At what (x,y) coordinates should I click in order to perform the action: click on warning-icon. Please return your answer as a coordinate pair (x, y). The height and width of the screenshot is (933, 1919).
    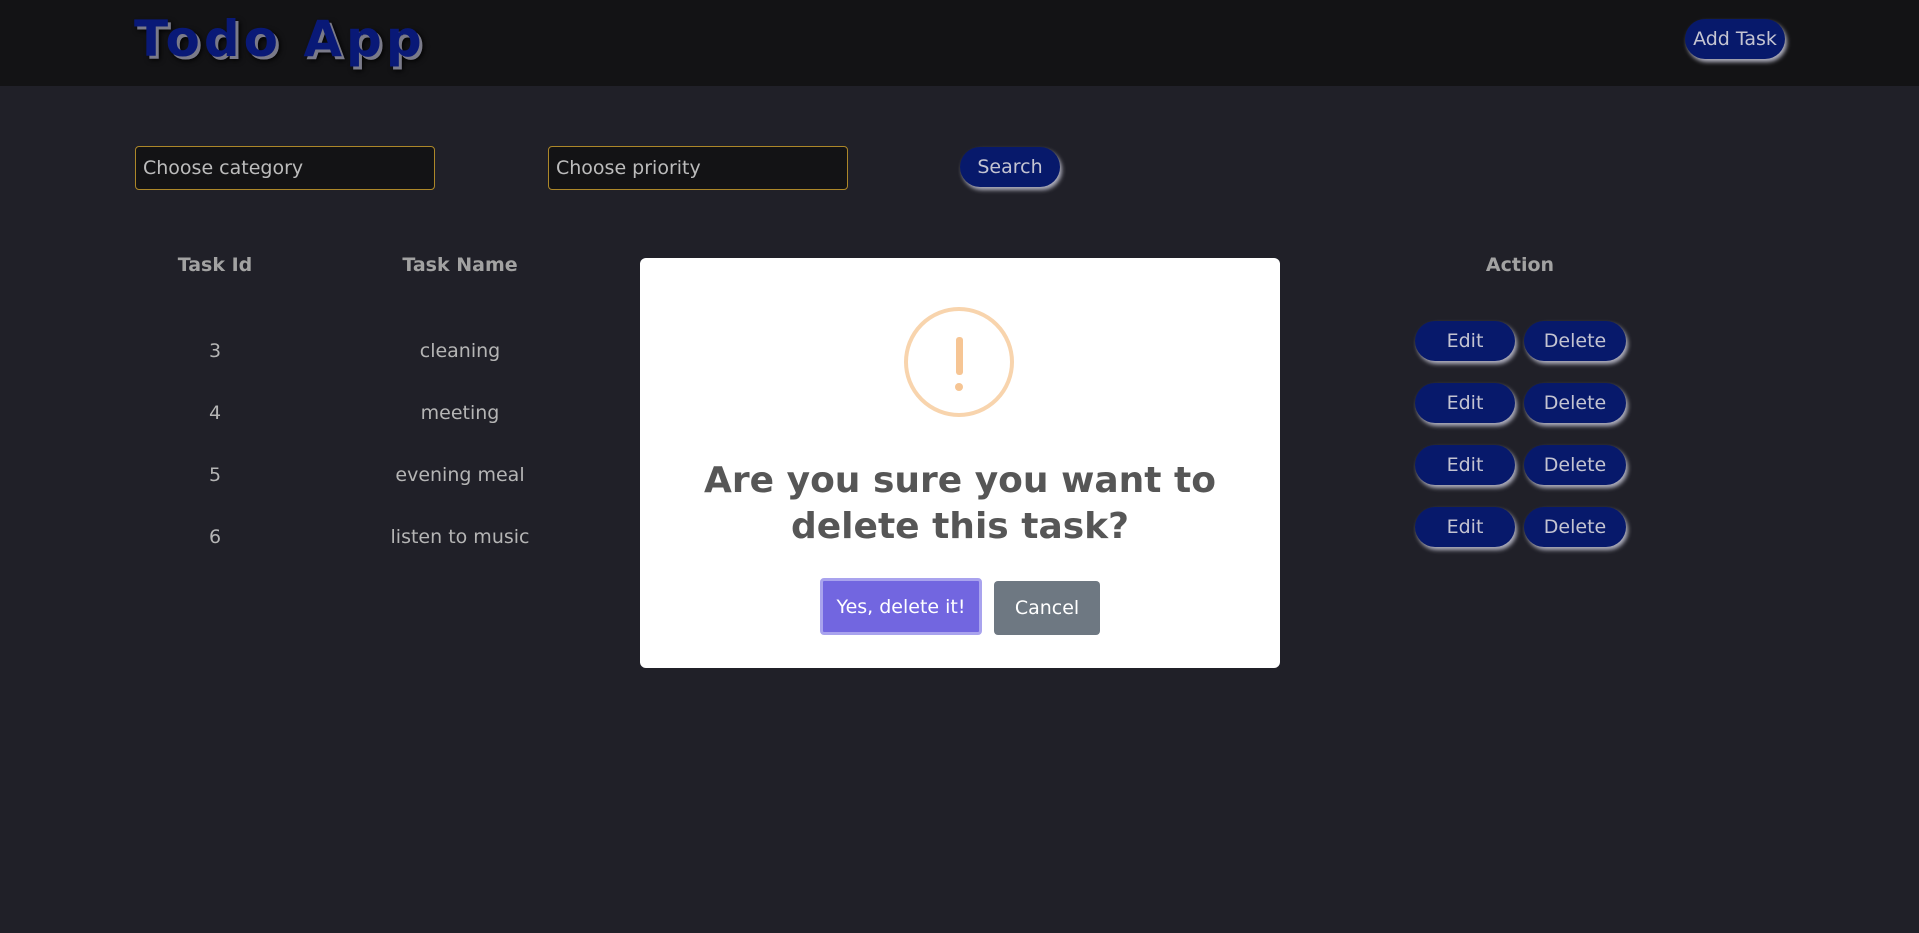
    Looking at the image, I should click on (959, 362).